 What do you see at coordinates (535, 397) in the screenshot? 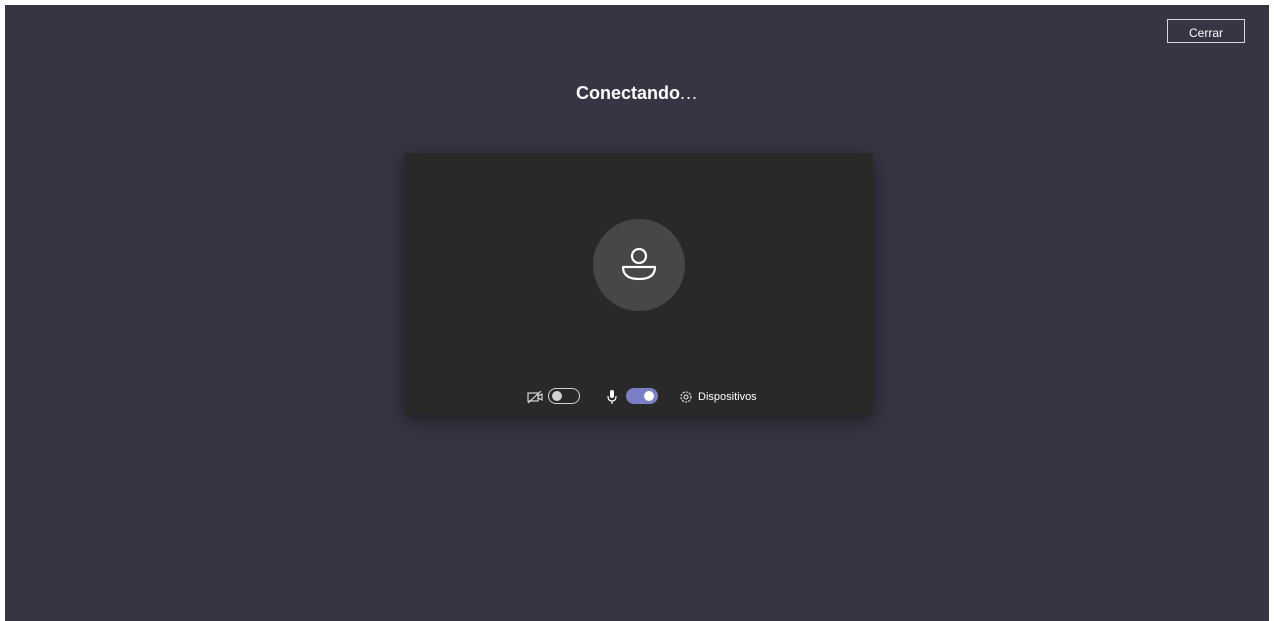
I see `camera-off-icon` at bounding box center [535, 397].